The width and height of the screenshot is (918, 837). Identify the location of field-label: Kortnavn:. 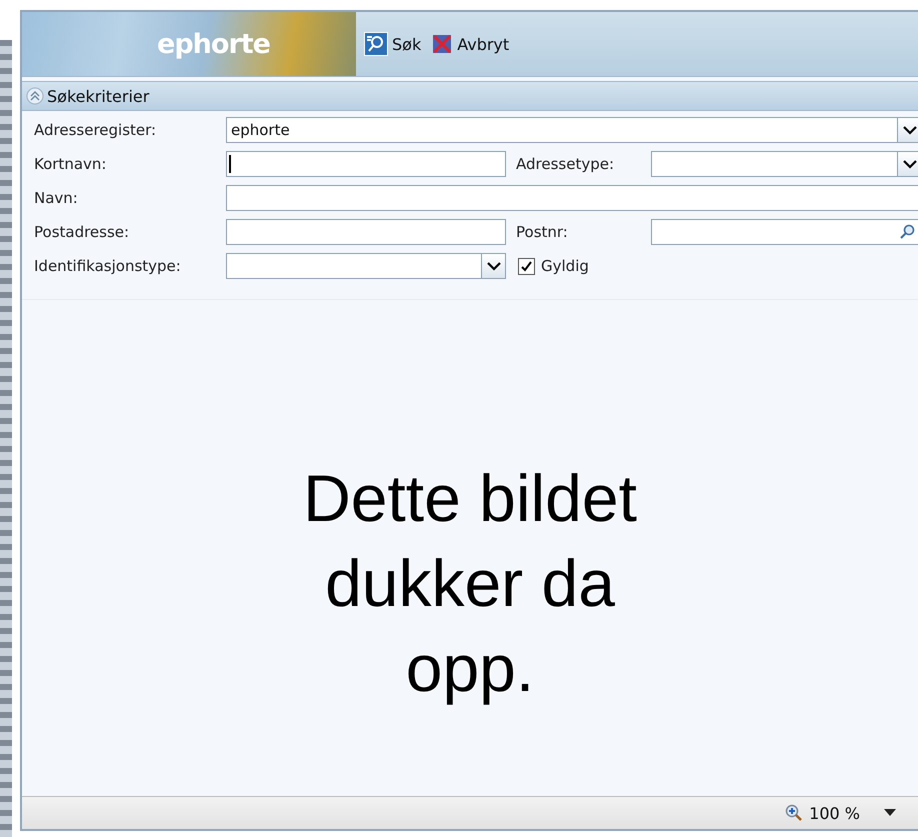
(71, 164).